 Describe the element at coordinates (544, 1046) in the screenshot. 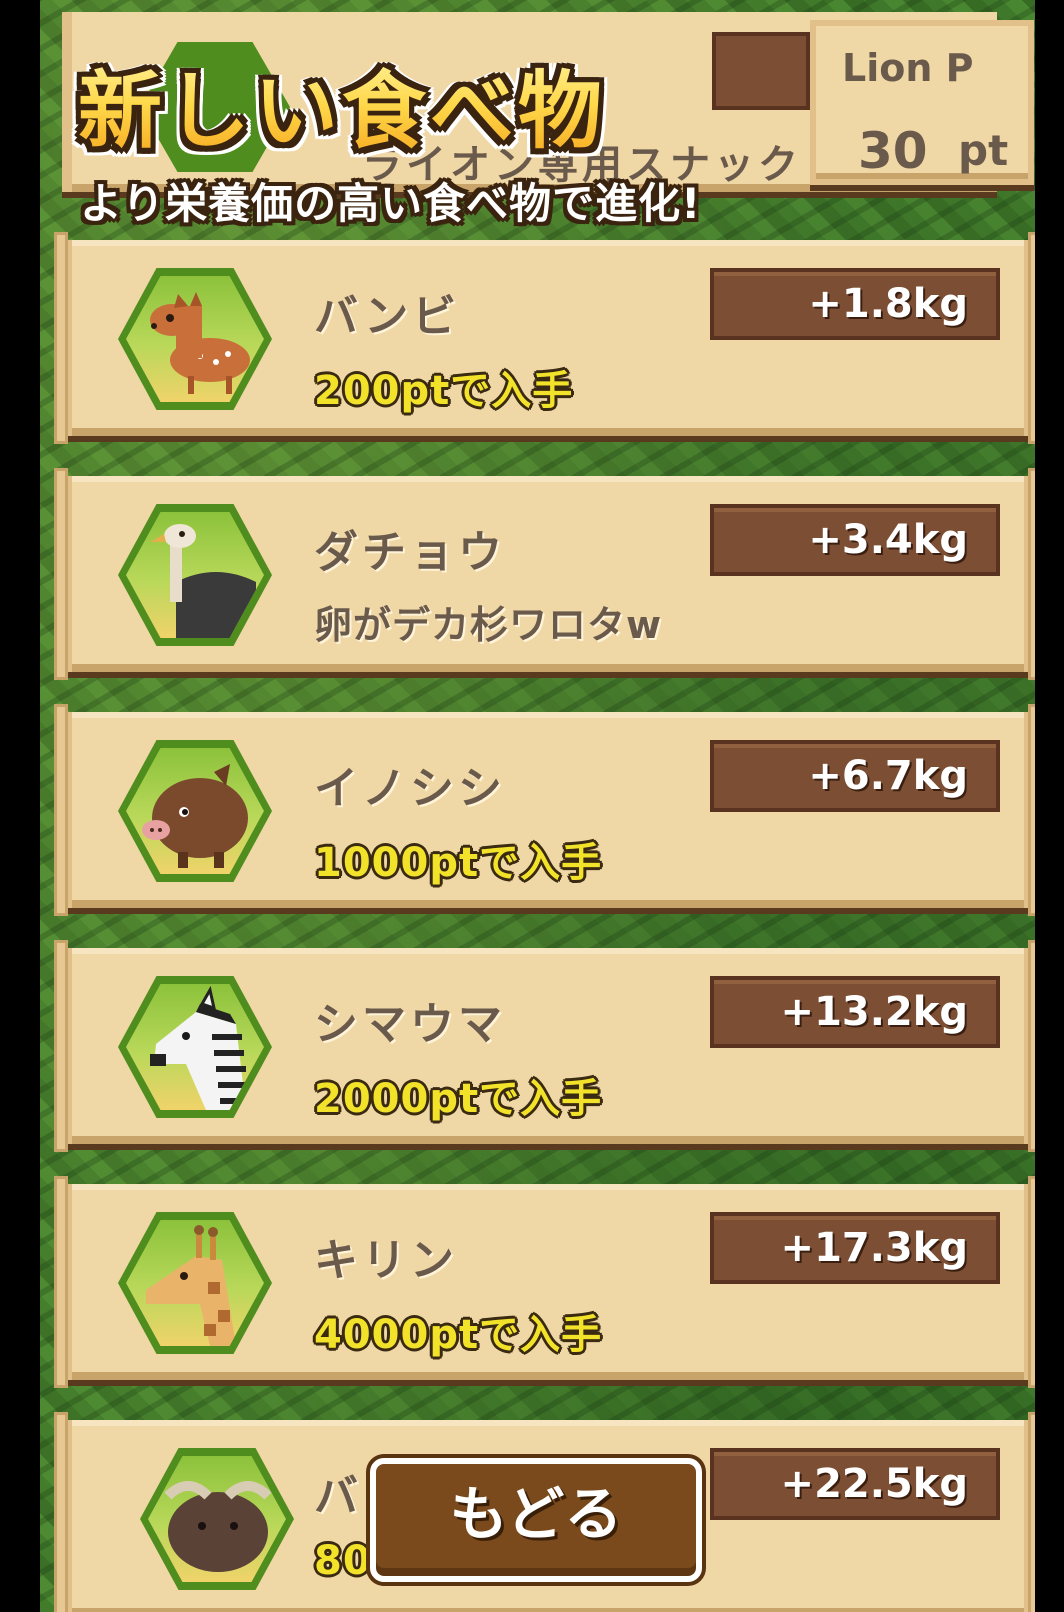

I see `food-card-zebra: シマウマ 2000ptで入手 +13.2kg` at that location.